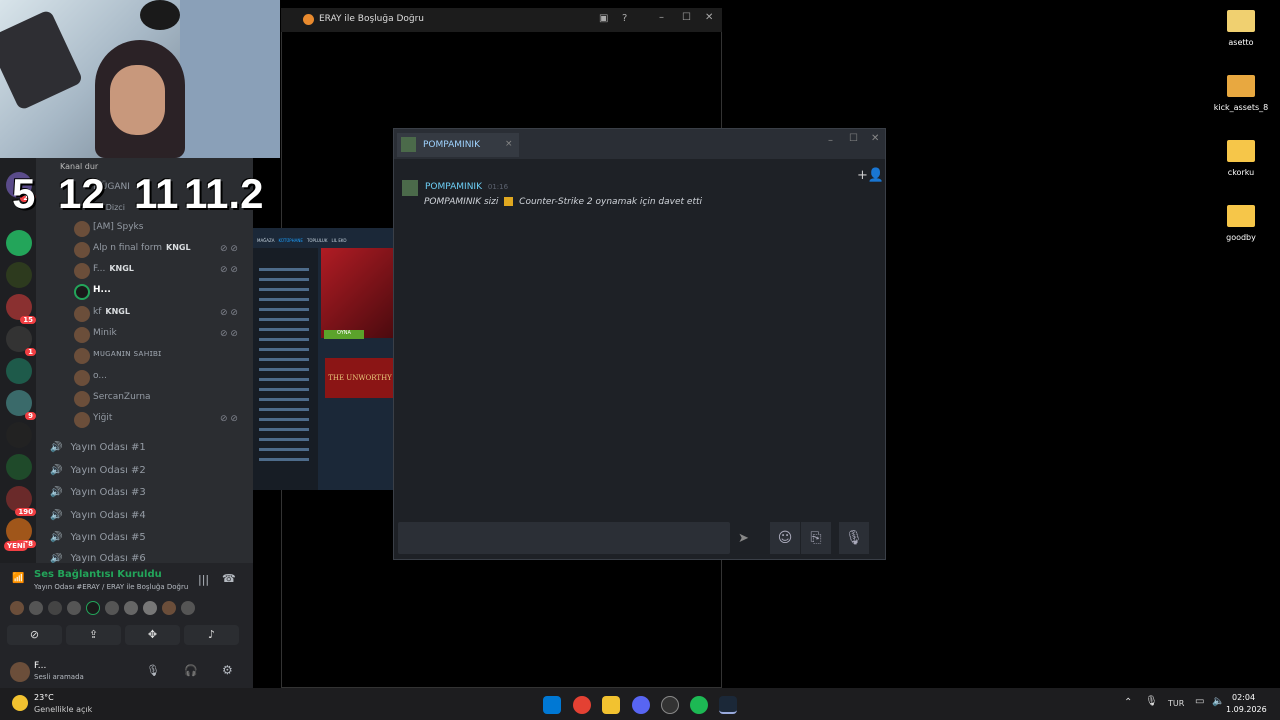  I want to click on help-icon: ?, so click(624, 18).